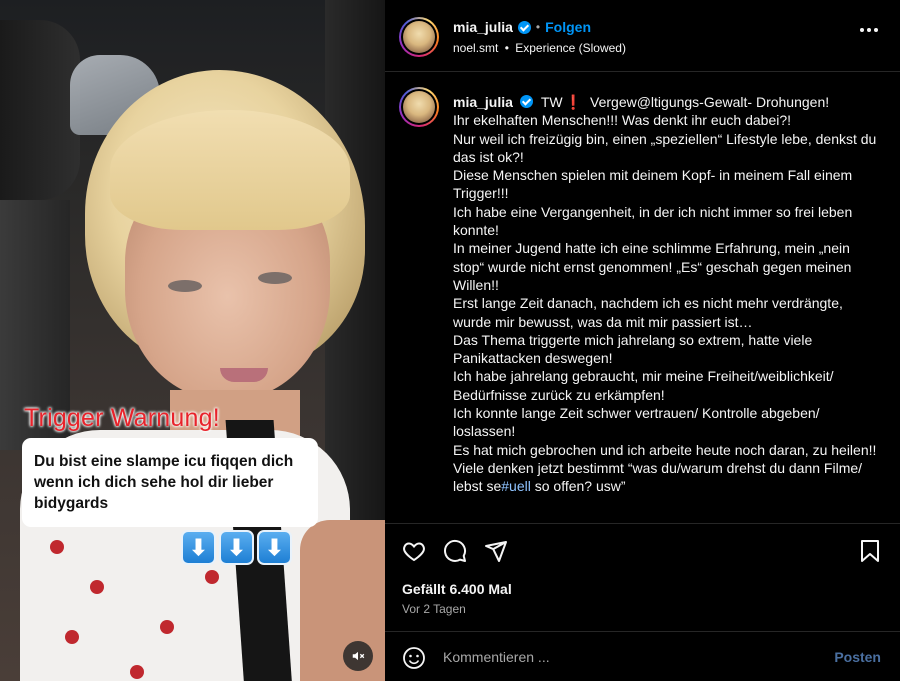 The height and width of the screenshot is (681, 900). I want to click on caption-avatar, so click(419, 107).